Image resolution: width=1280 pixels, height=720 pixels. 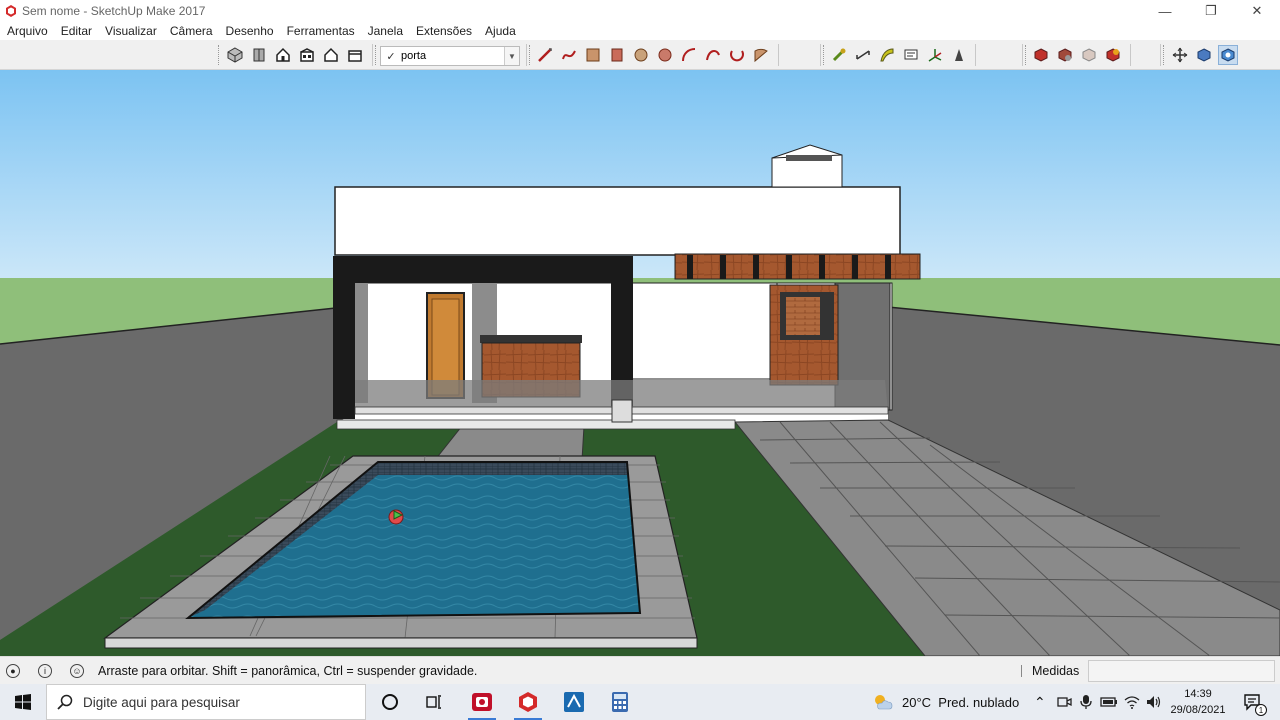 What do you see at coordinates (1198, 694) in the screenshot?
I see `clock-time: 14:39` at bounding box center [1198, 694].